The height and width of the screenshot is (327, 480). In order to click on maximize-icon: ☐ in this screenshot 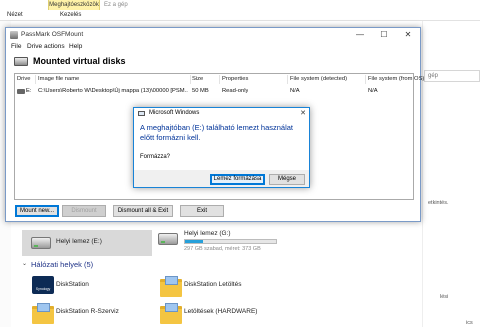, I will do `click(384, 35)`.